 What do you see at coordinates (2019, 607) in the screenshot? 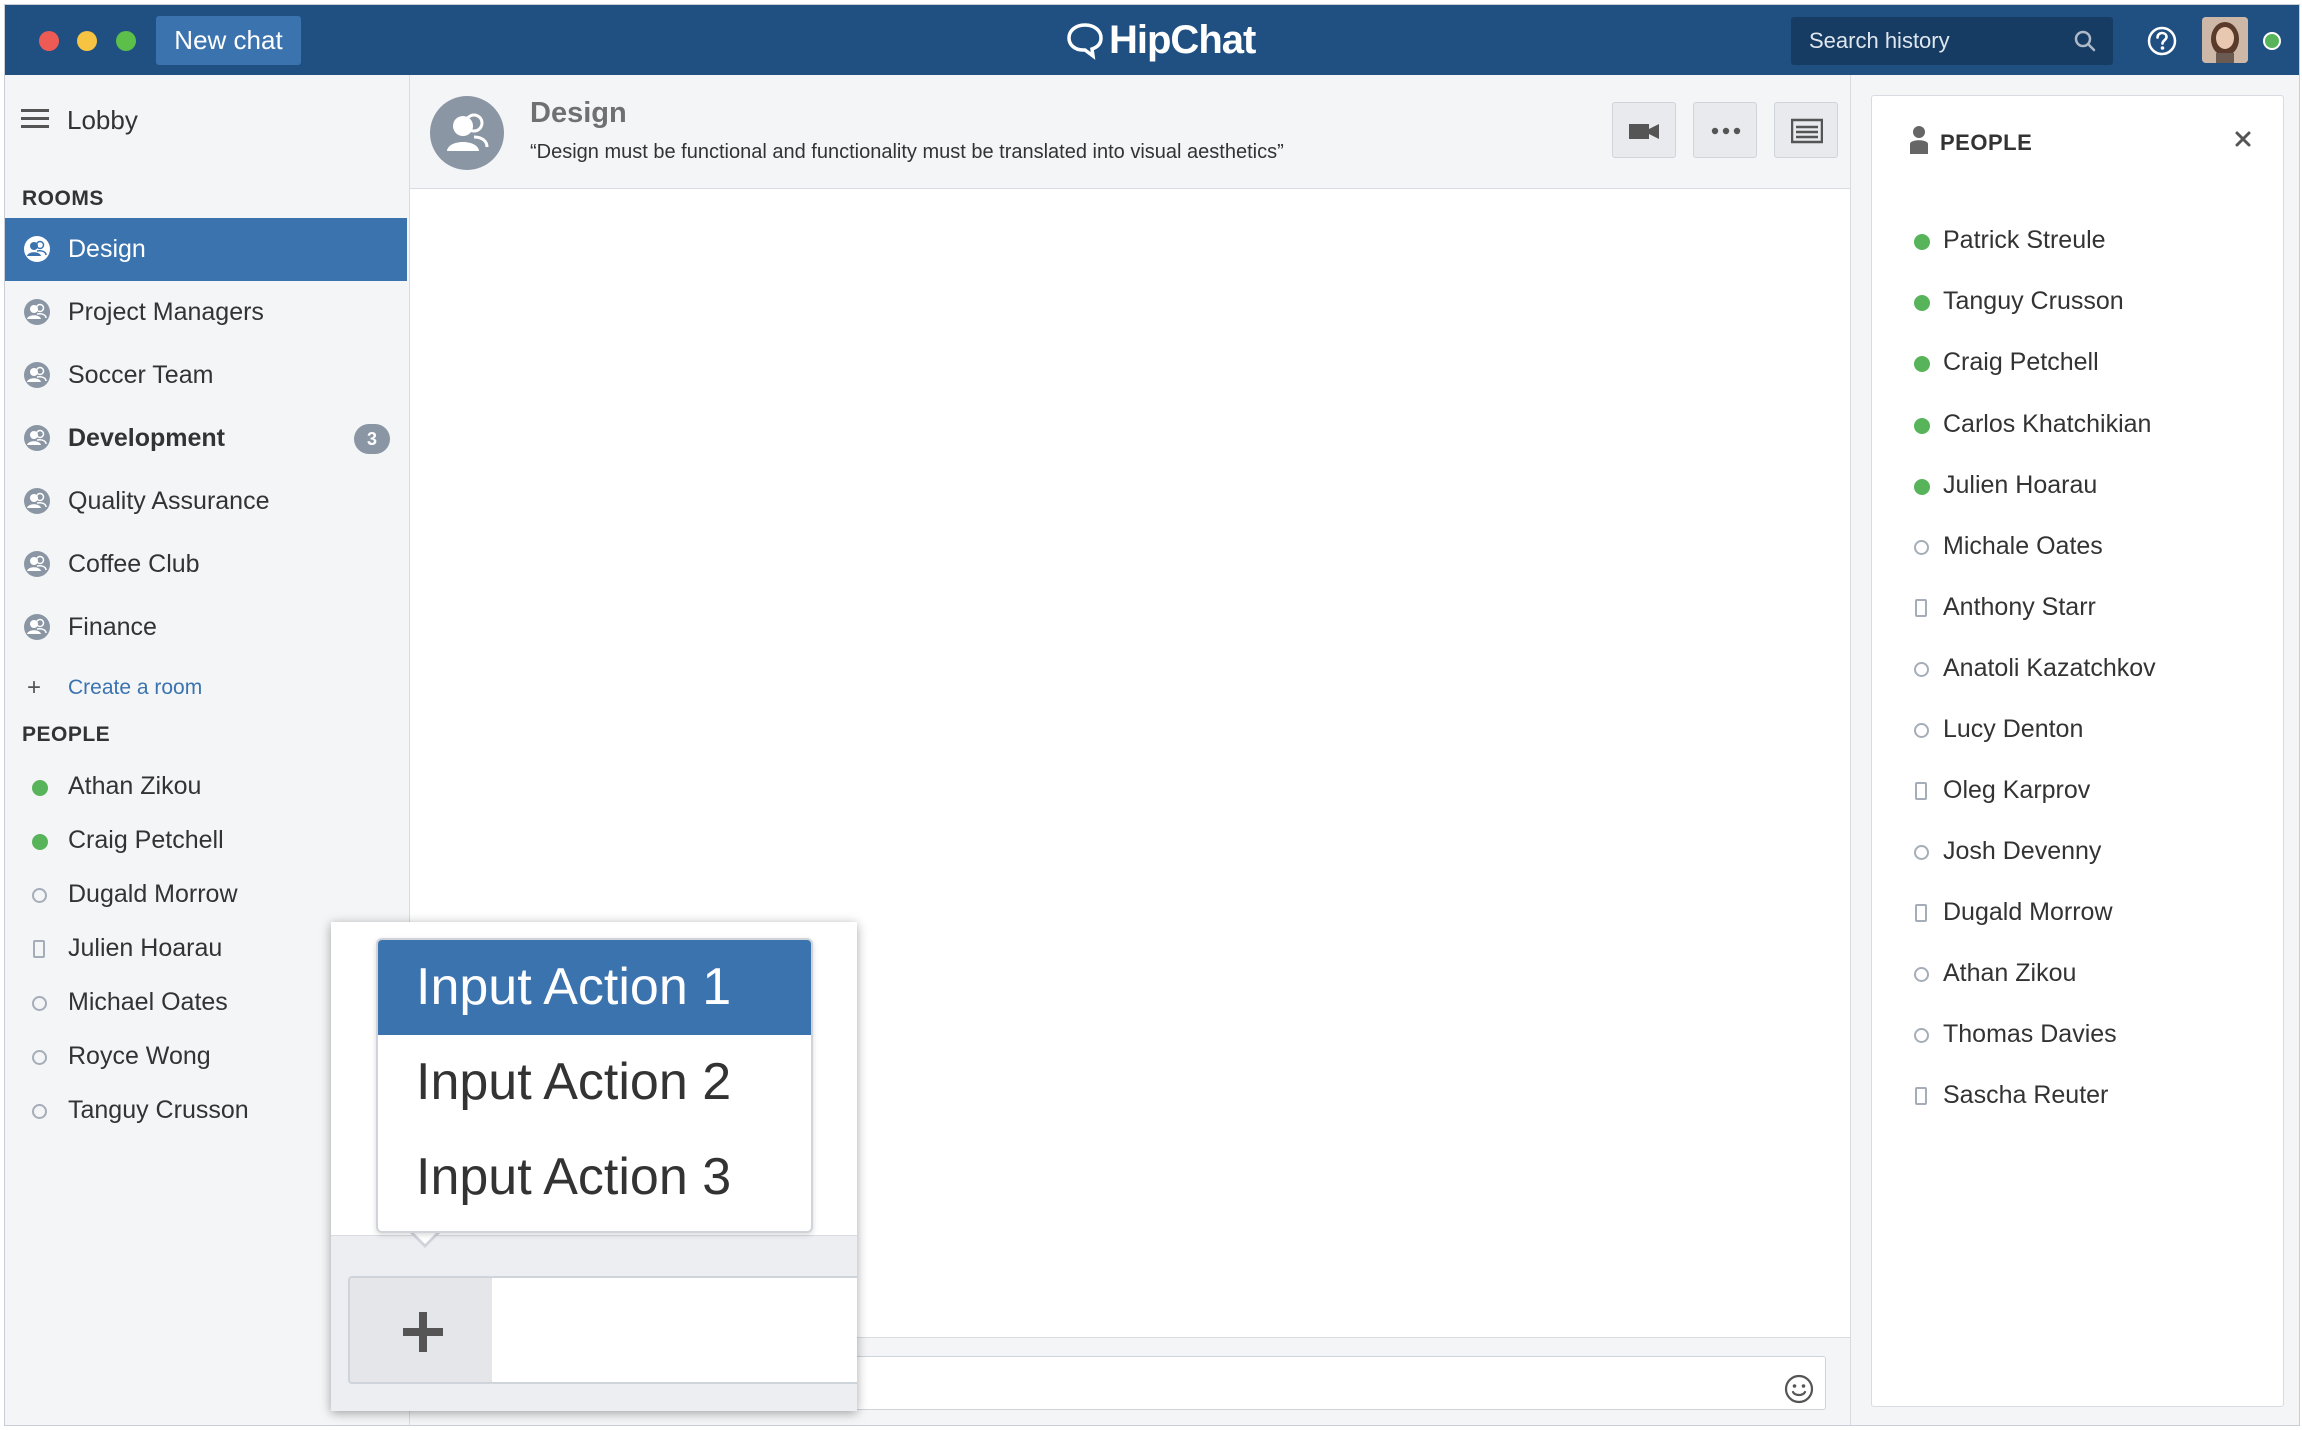
I see `person-name: Anthony Starr` at bounding box center [2019, 607].